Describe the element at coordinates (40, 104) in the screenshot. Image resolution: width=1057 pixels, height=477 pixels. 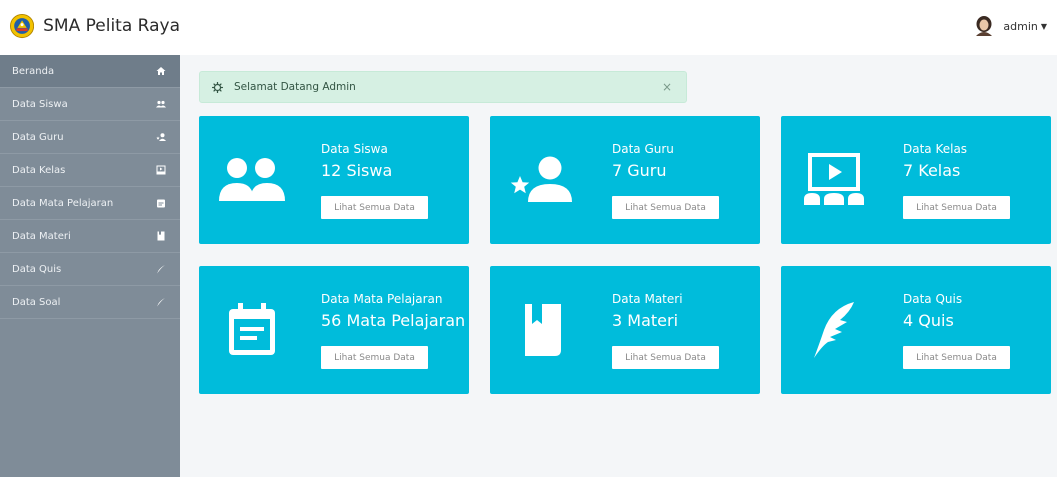
I see `sidebar-item-label: Data Siswa` at that location.